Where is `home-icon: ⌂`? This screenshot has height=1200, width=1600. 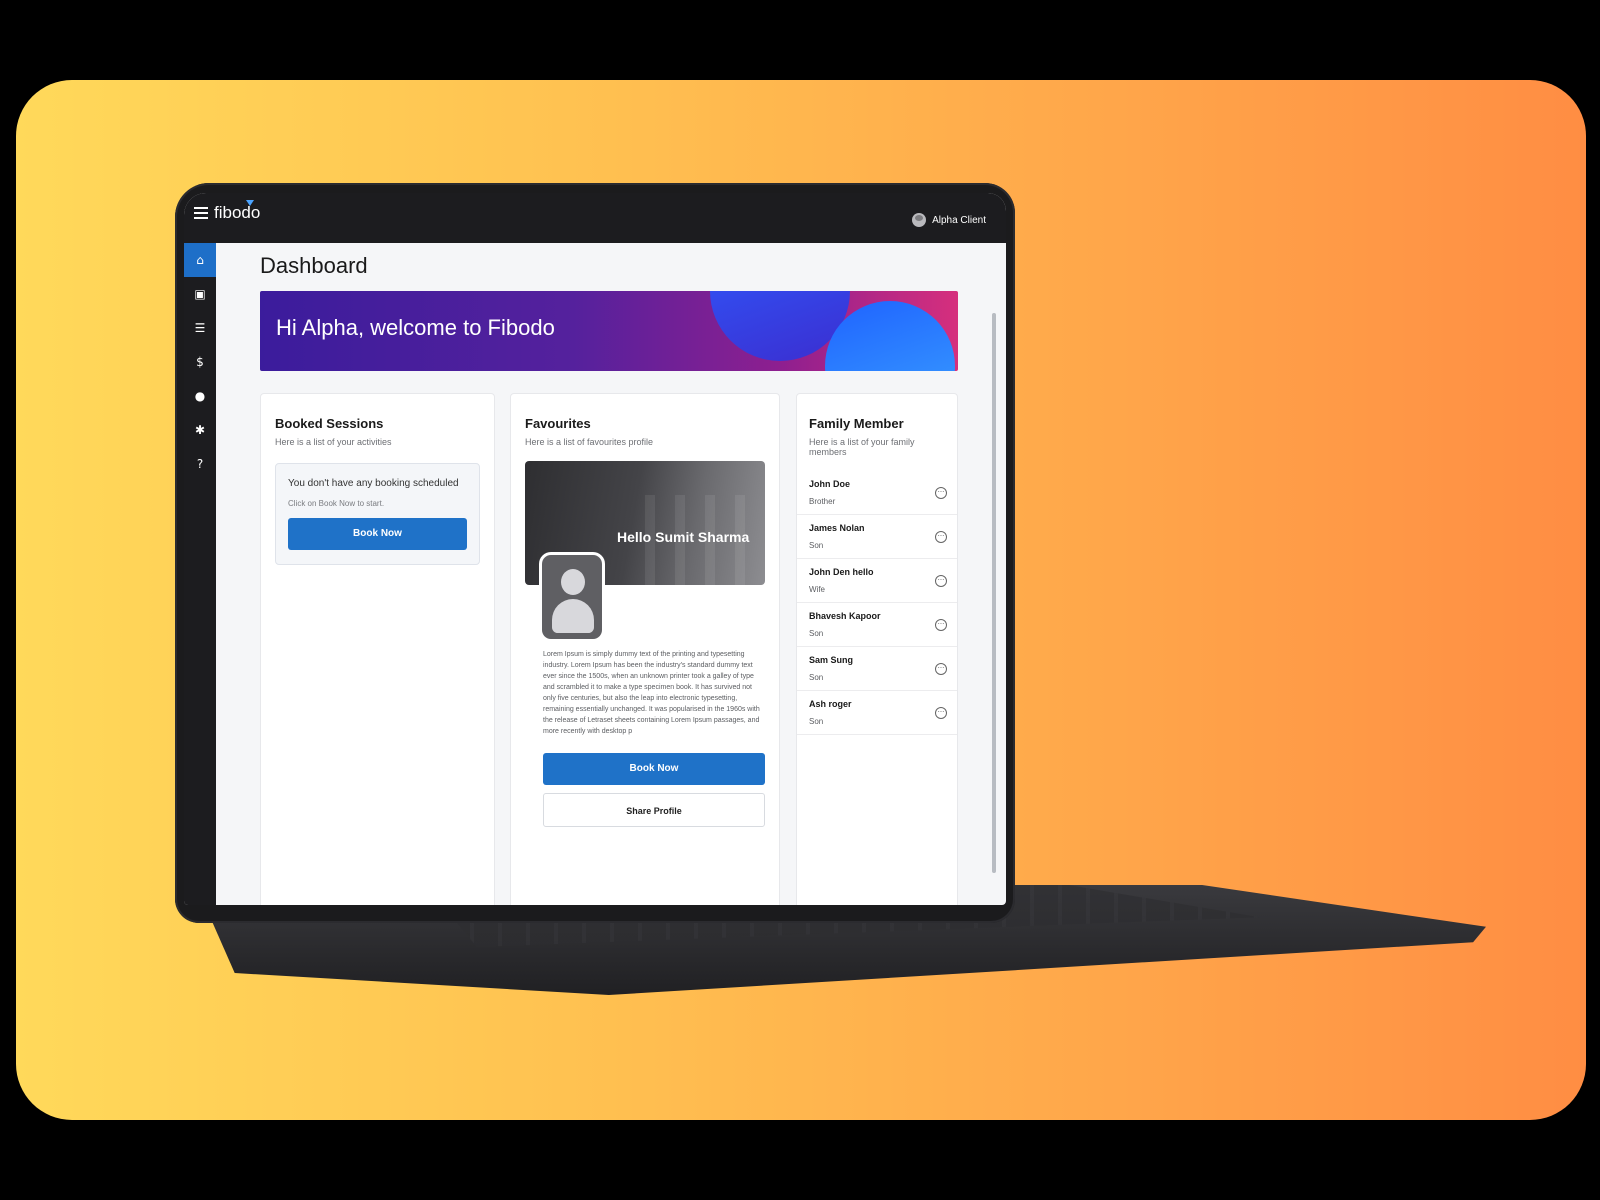 home-icon: ⌂ is located at coordinates (200, 260).